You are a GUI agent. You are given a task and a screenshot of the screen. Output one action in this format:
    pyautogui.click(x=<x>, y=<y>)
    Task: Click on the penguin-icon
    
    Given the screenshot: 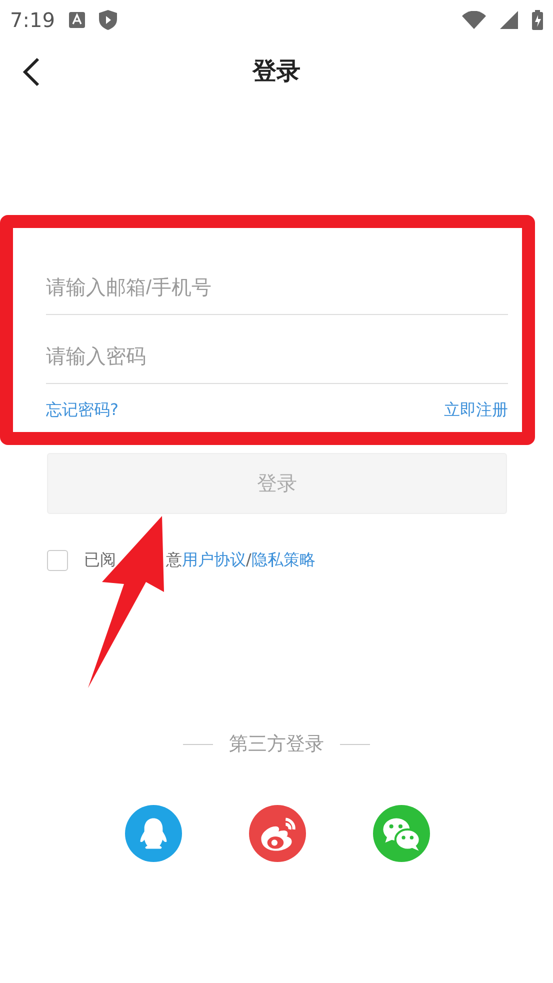 What is the action you would take?
    pyautogui.click(x=153, y=833)
    